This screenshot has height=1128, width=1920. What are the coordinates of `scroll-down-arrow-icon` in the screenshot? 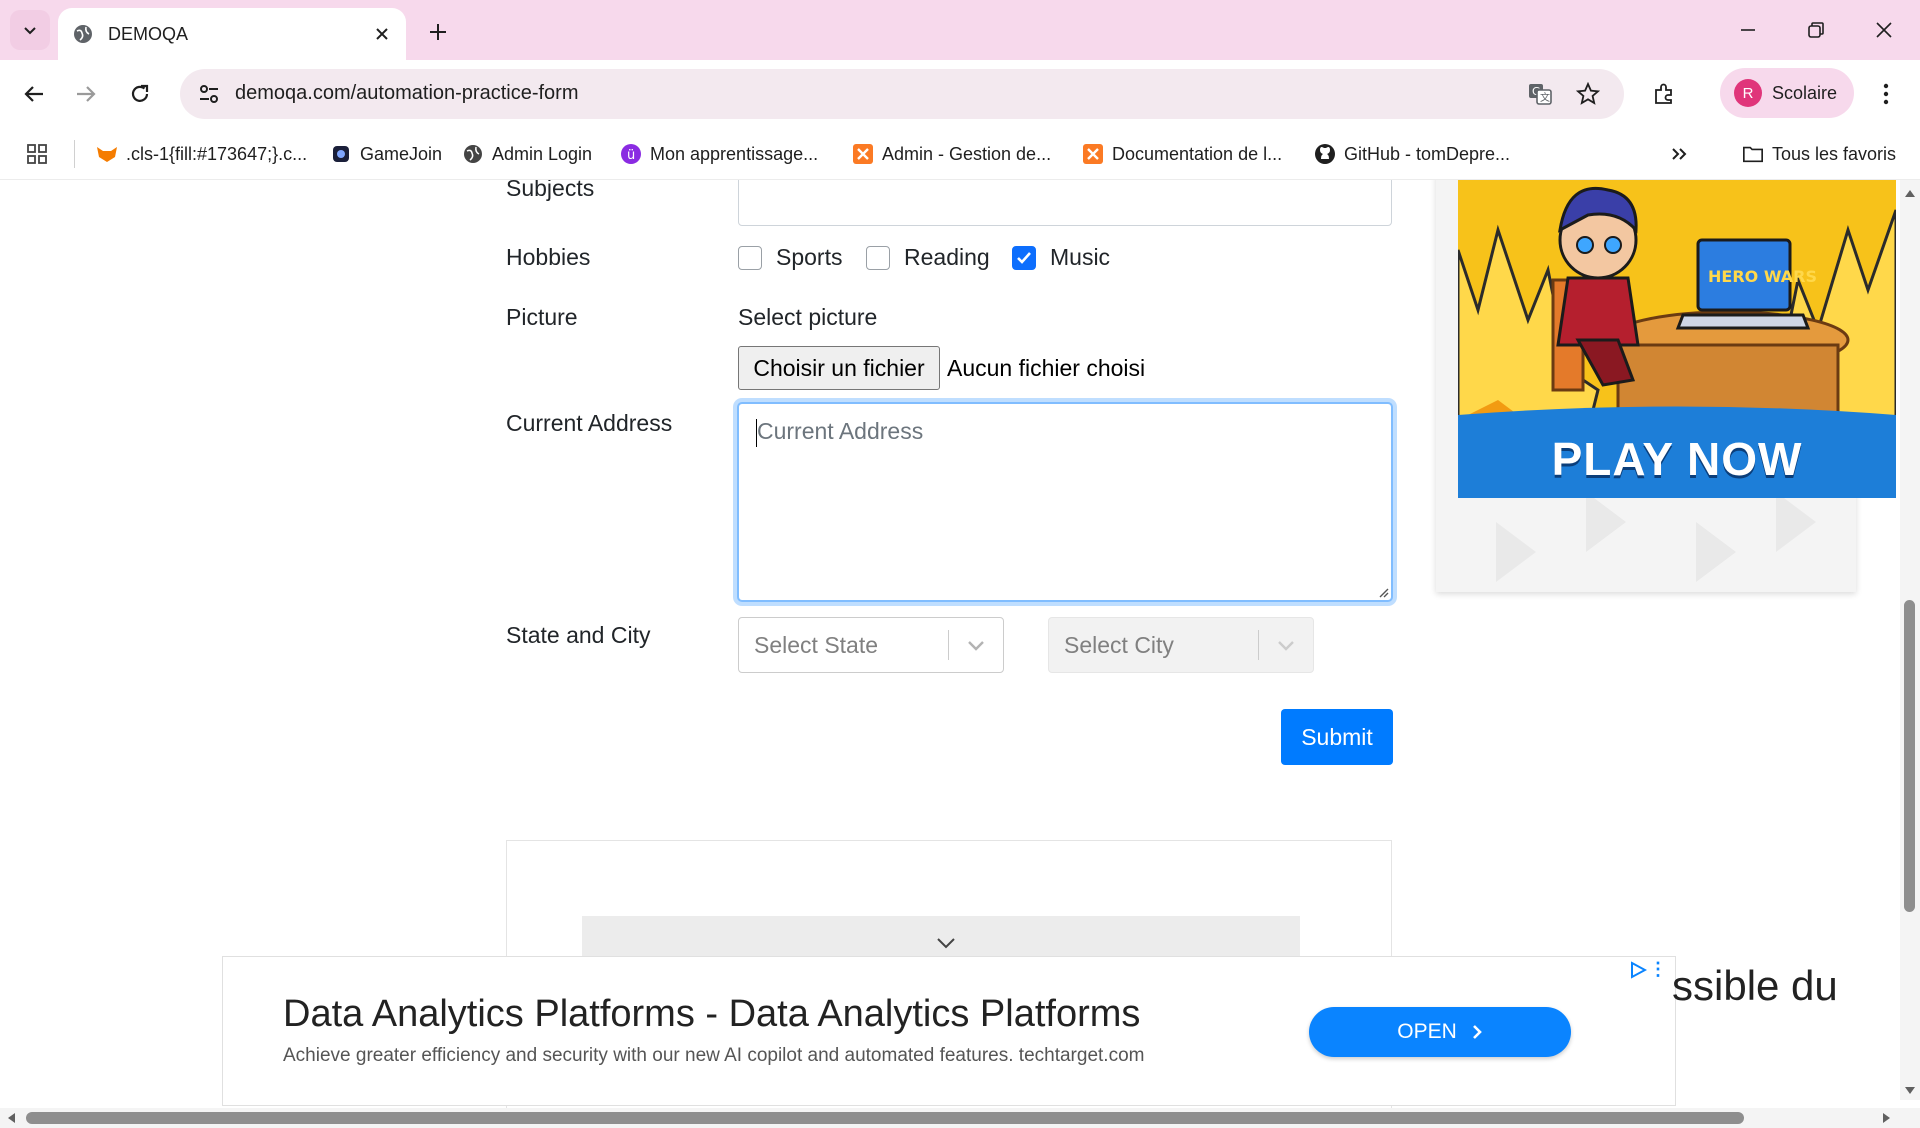 It's located at (1910, 1091).